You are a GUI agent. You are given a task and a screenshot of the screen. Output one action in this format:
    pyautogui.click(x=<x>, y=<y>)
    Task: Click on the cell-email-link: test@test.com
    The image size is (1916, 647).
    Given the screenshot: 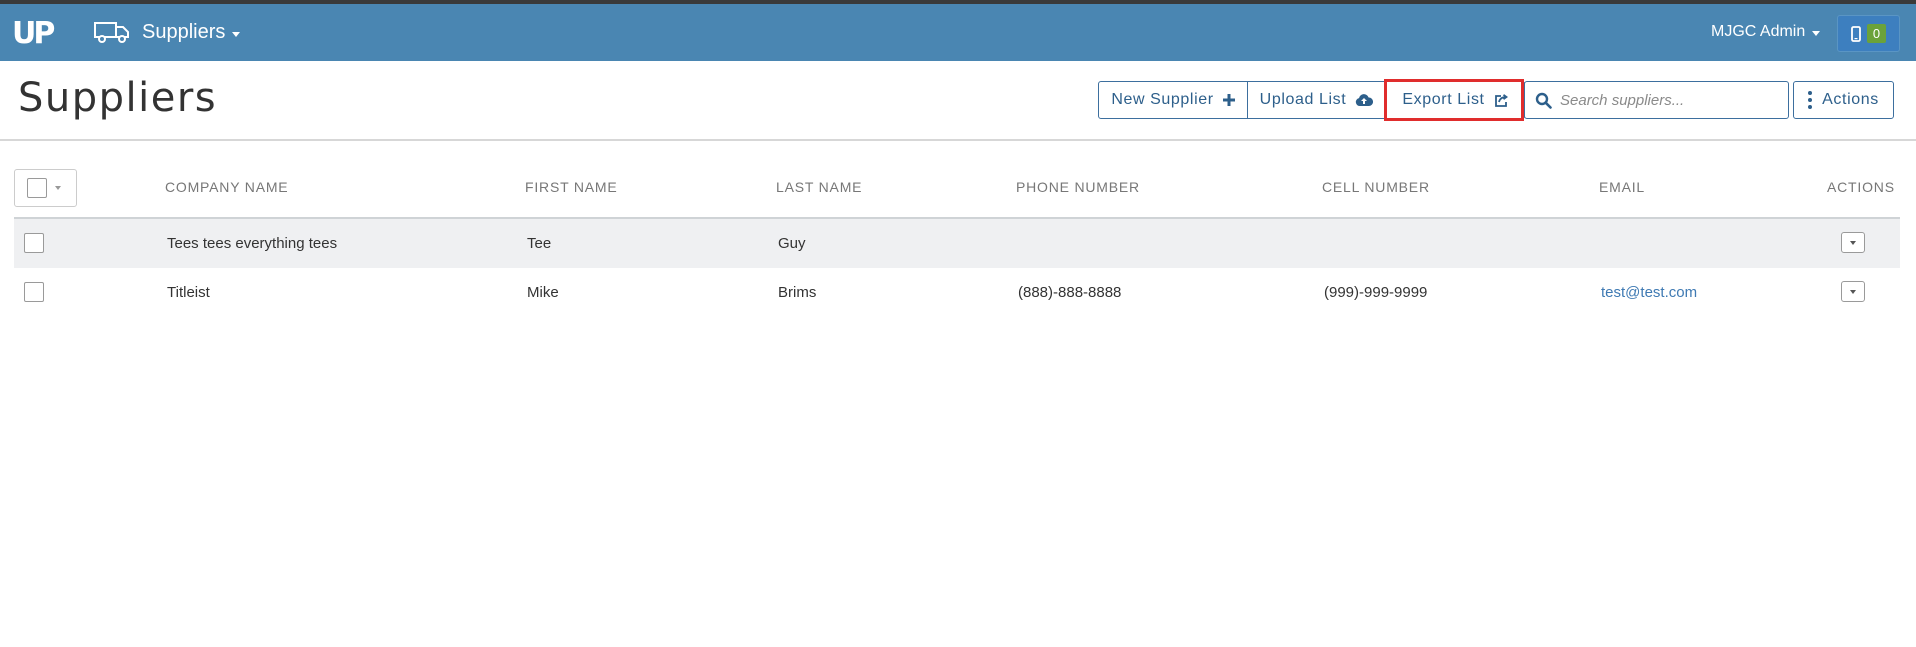 What is the action you would take?
    pyautogui.click(x=1649, y=292)
    